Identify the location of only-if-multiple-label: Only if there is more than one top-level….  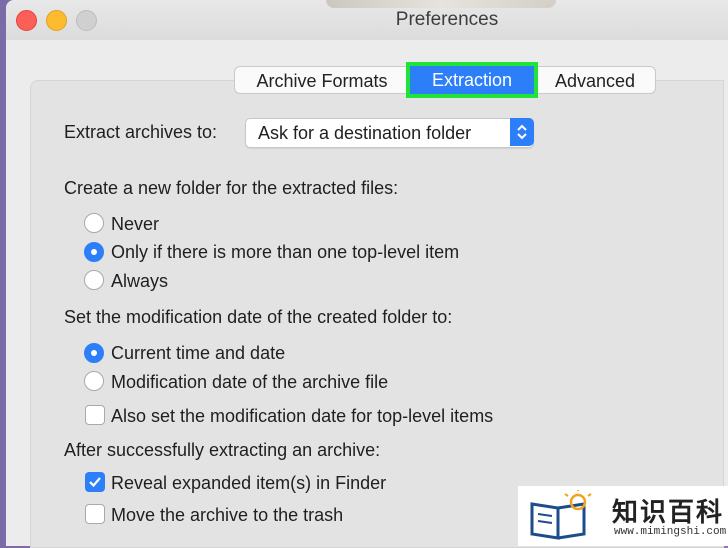
(285, 252).